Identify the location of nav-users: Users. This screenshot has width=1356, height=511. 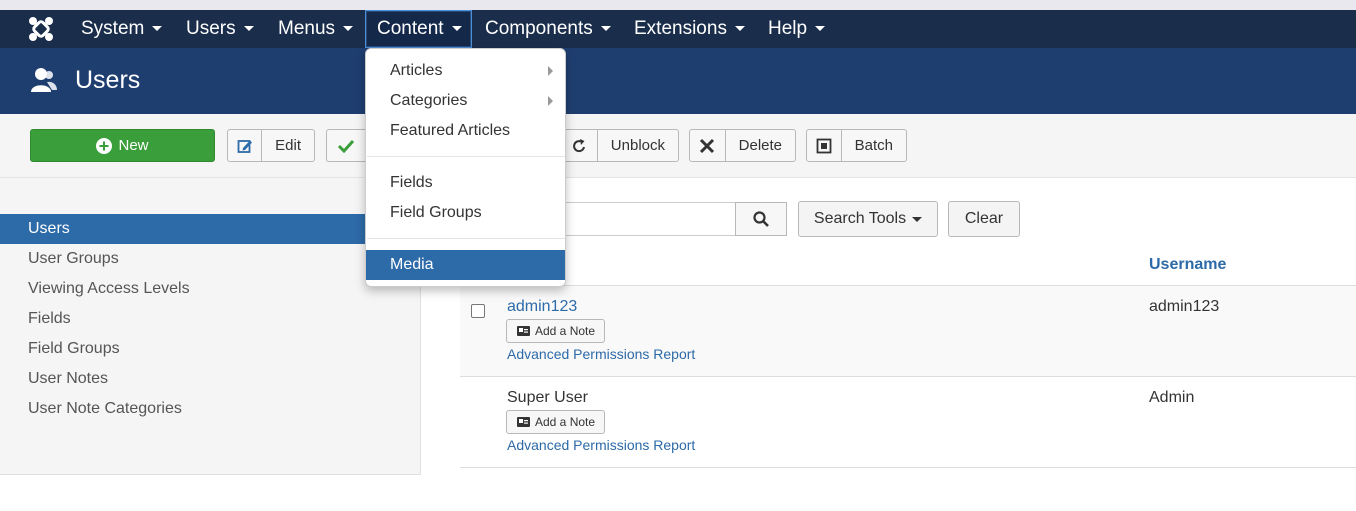
(220, 29).